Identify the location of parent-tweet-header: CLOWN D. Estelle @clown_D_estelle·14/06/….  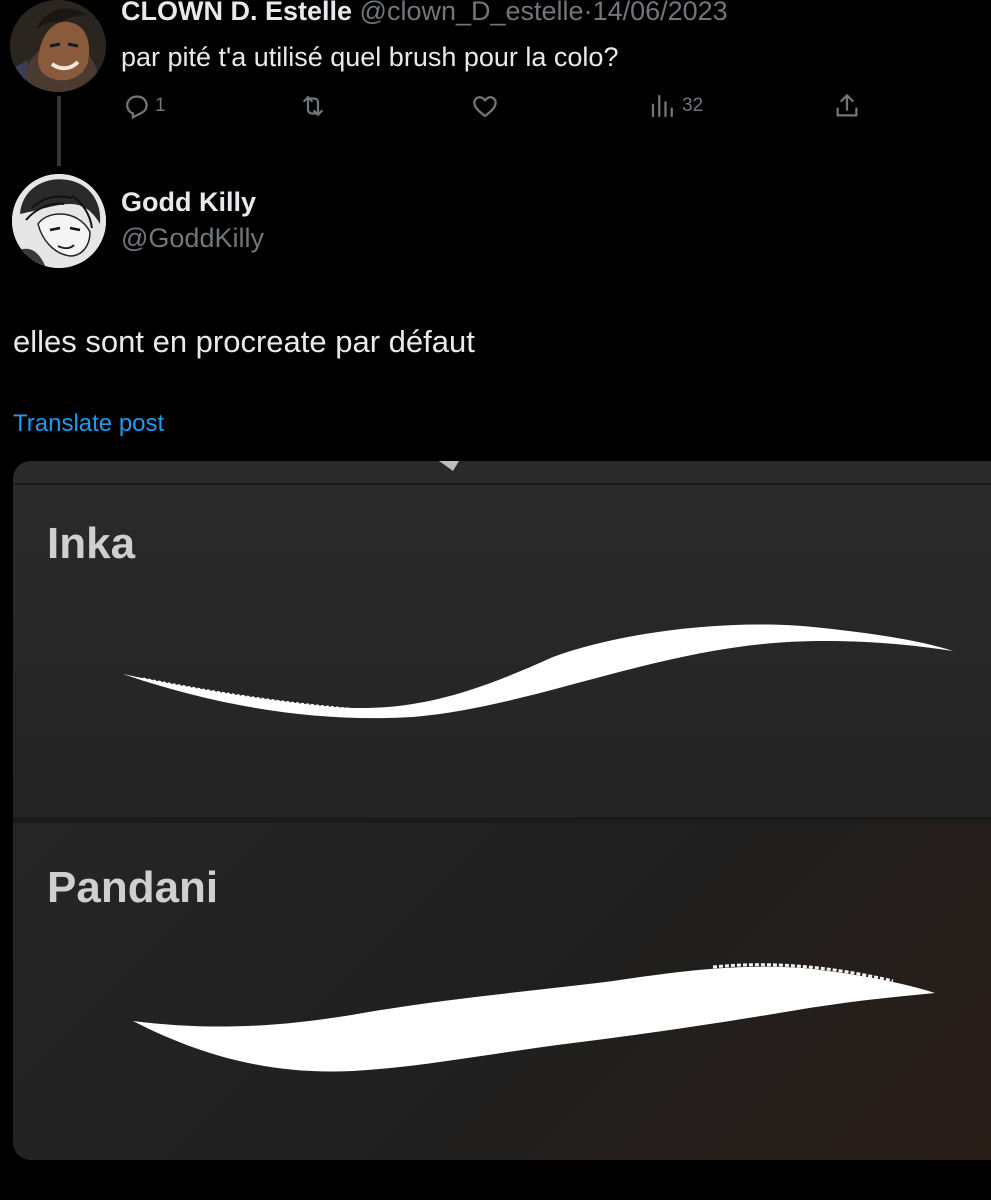
(424, 14).